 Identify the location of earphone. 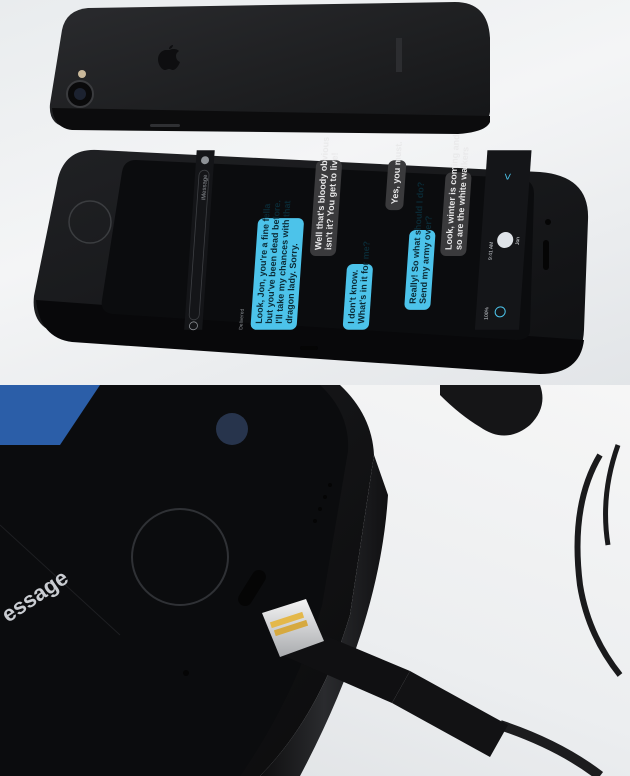
(531, 531).